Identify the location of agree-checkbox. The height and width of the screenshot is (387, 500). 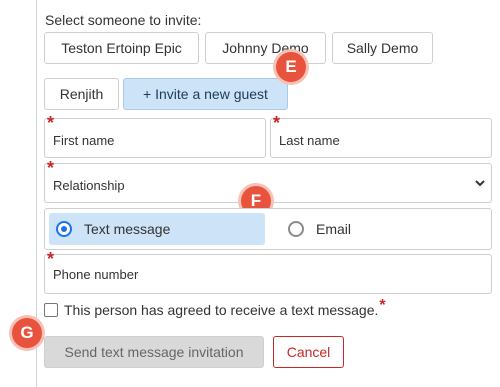
(51, 310).